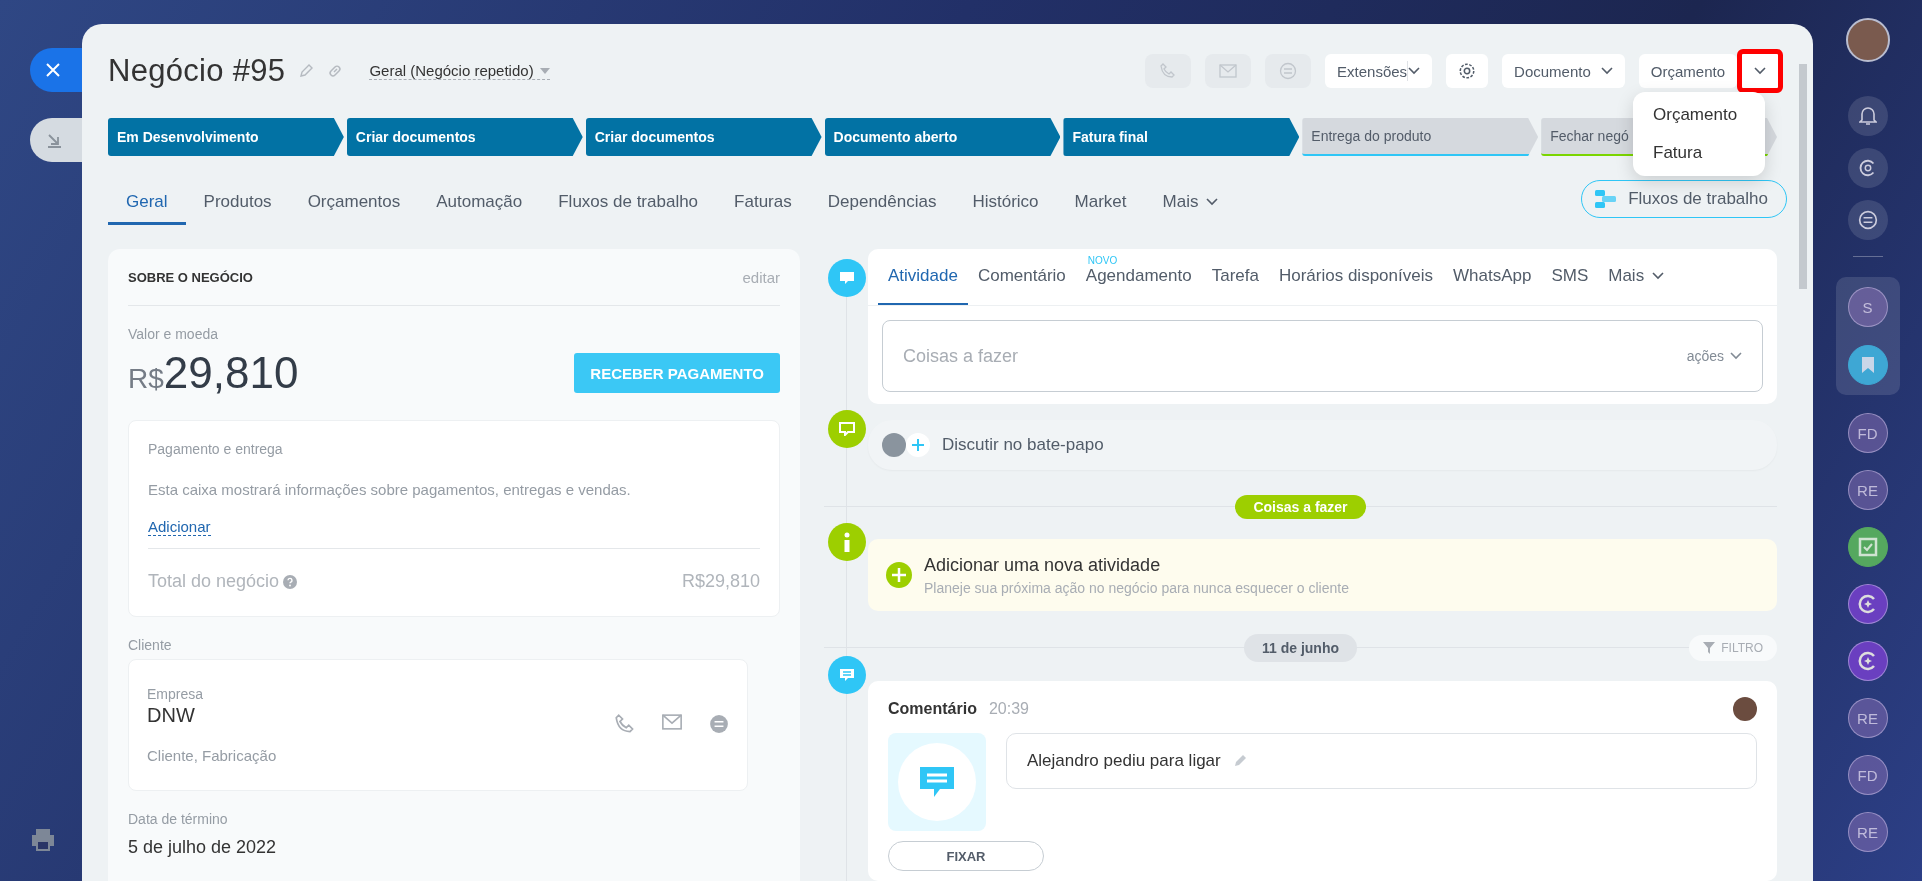 The height and width of the screenshot is (881, 1922). Describe the element at coordinates (1322, 356) in the screenshot. I see `todo-input: Coisas a fazer ações` at that location.